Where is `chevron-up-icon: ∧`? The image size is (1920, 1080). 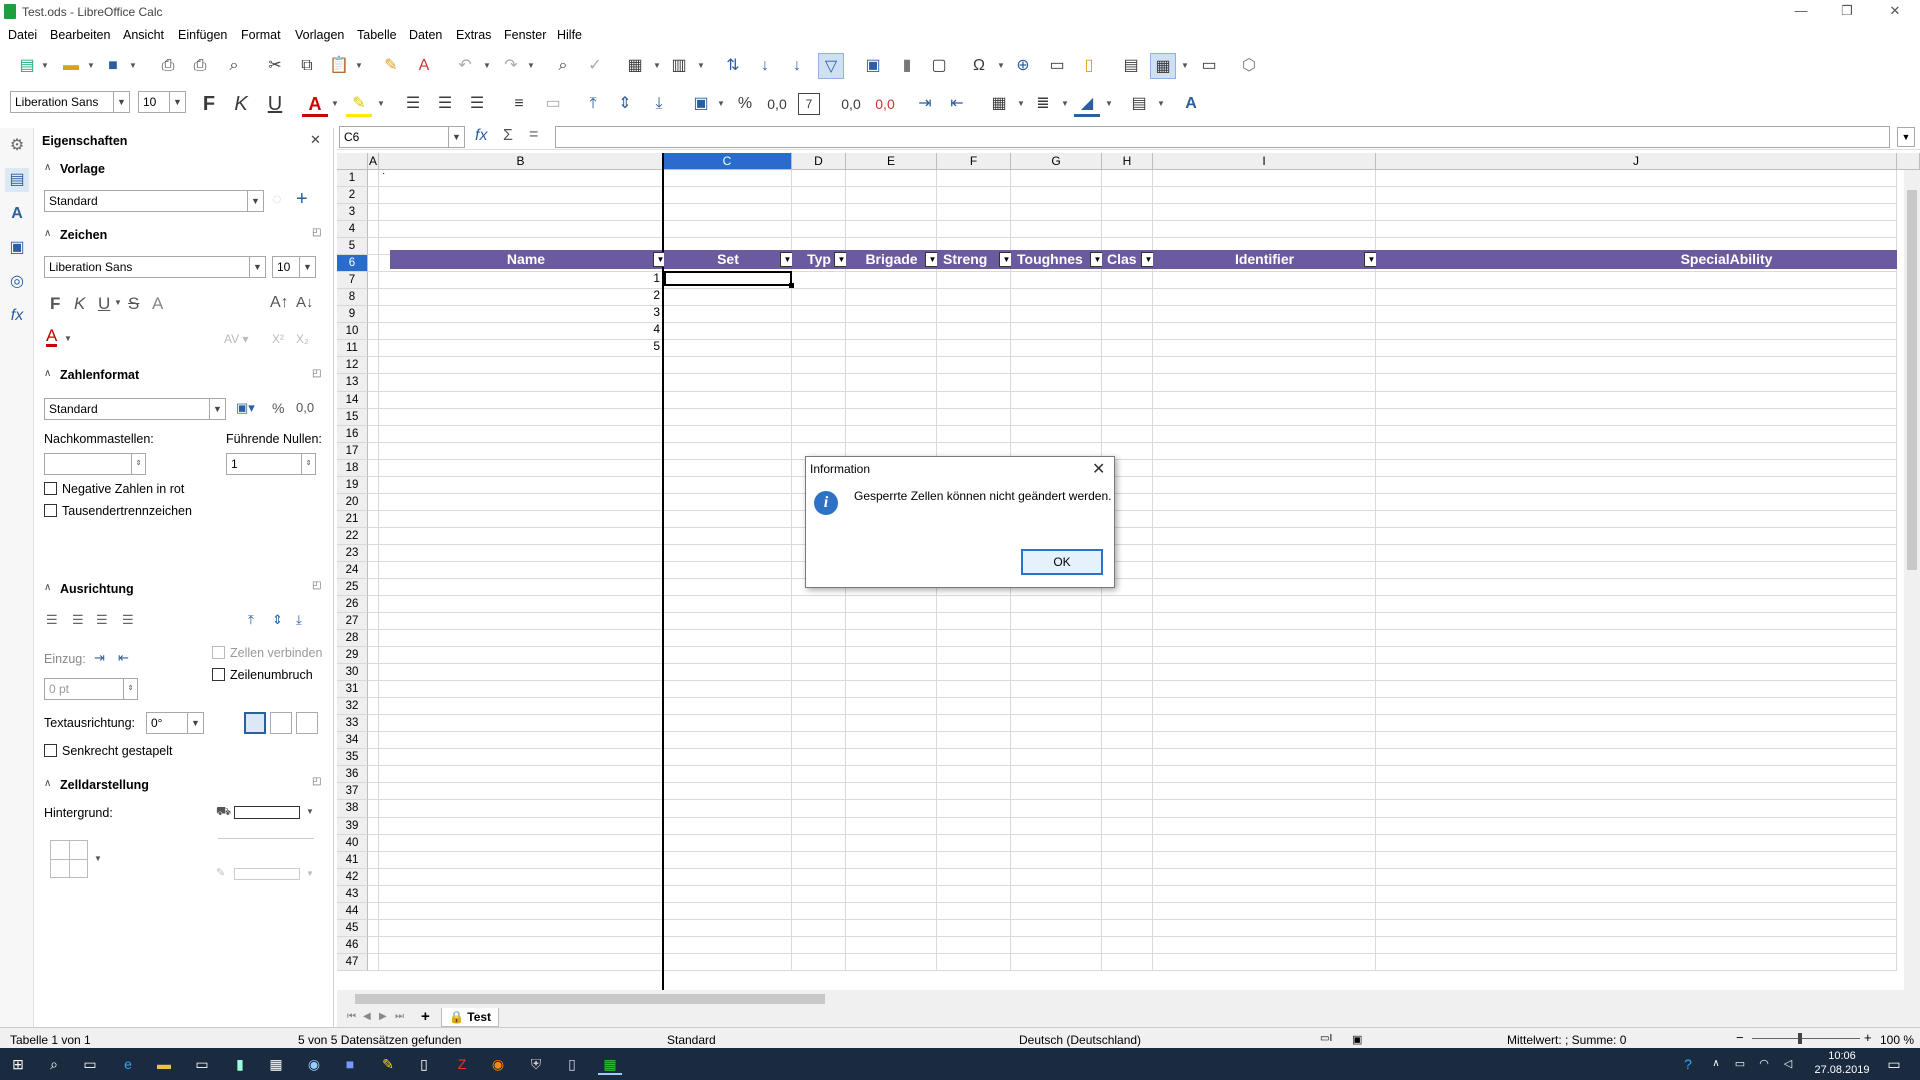 chevron-up-icon: ∧ is located at coordinates (47, 373).